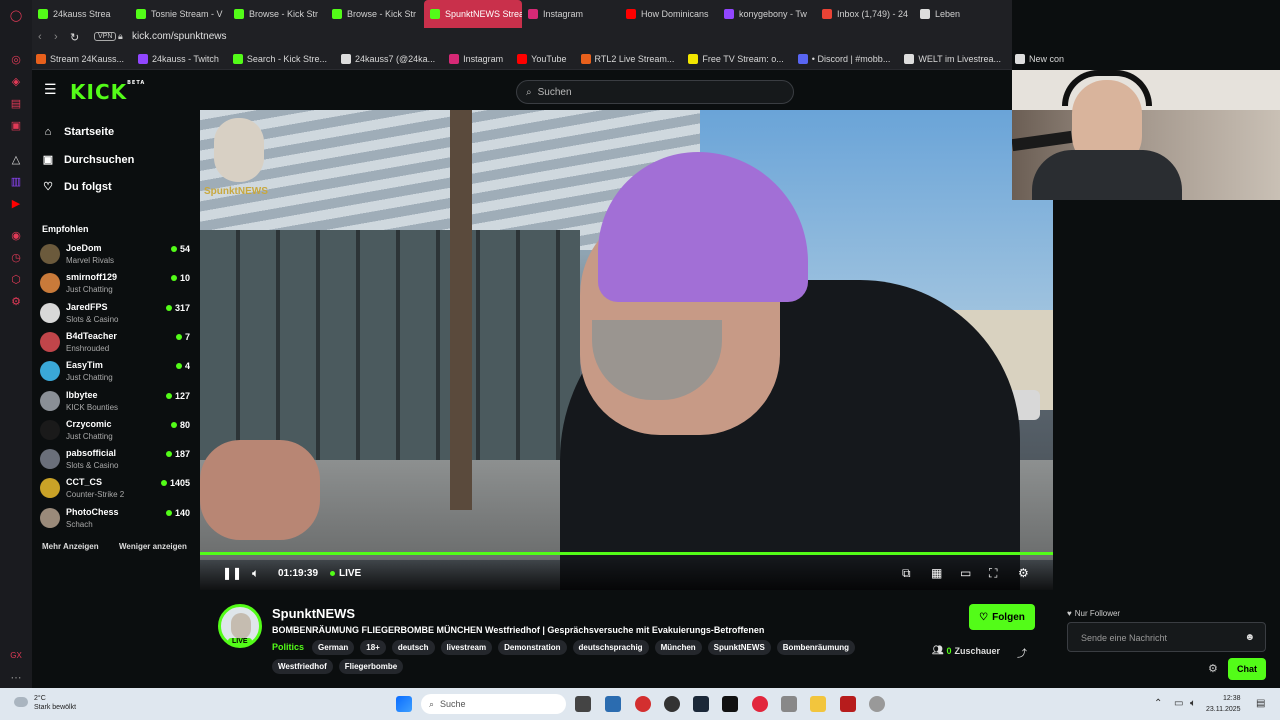 This screenshot has width=1280, height=720. Describe the element at coordinates (107, 92) in the screenshot. I see `kick-logo: KICKBETA` at that location.